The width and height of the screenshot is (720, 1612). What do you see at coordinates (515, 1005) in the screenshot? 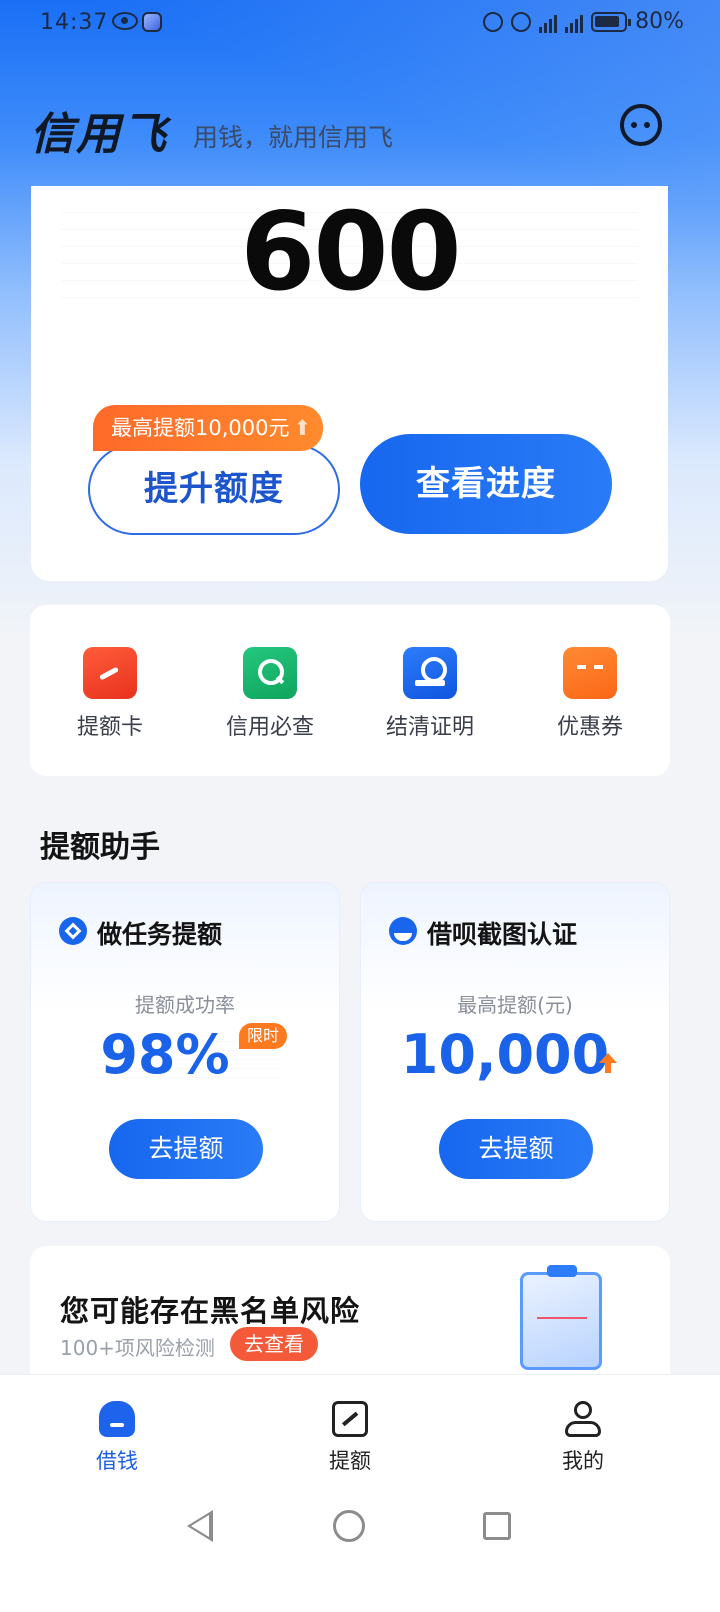
I see `card-subtitle: 最高提额(元)` at bounding box center [515, 1005].